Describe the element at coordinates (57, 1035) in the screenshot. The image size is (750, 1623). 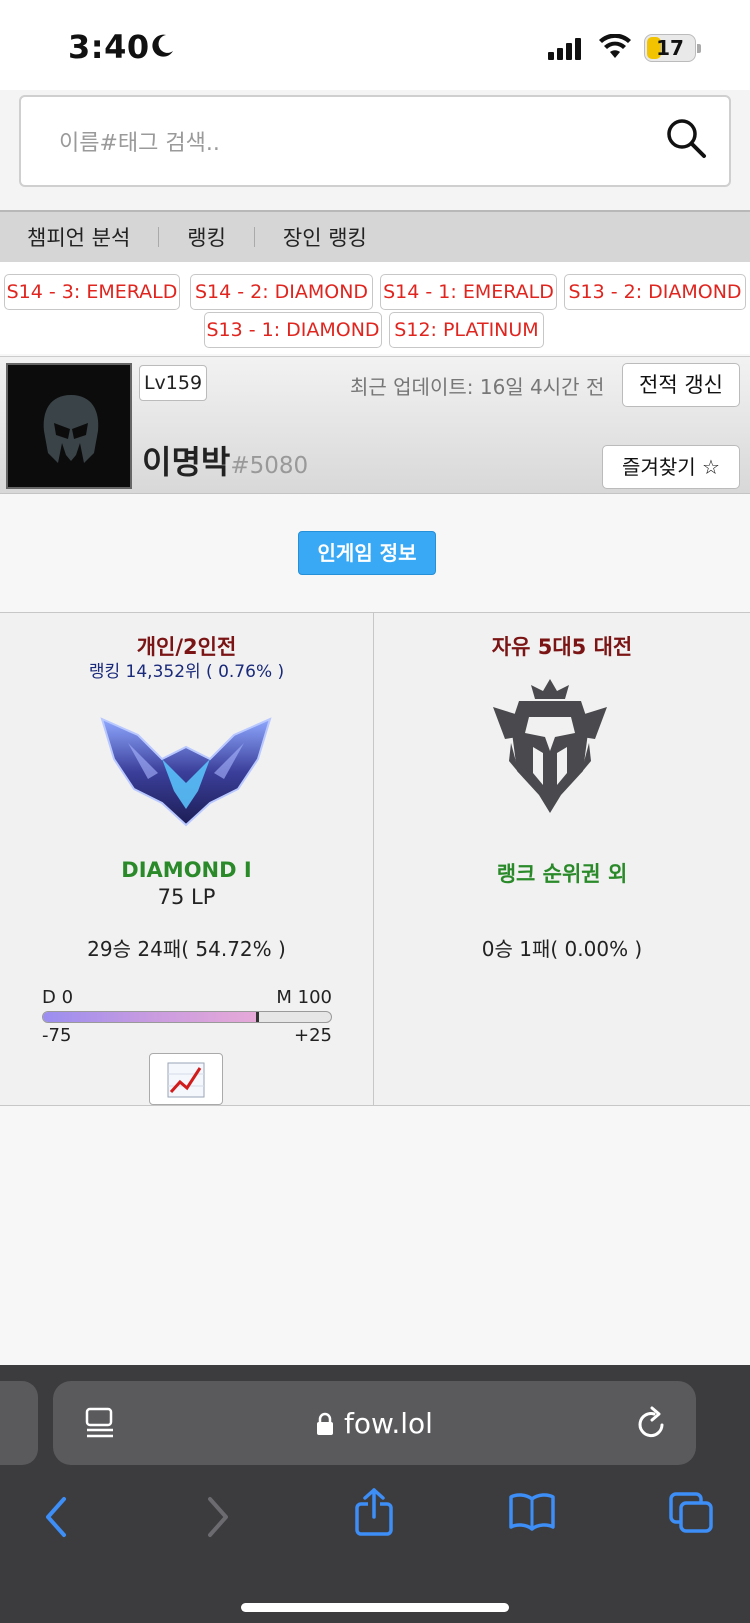
I see `bar-sub-left: -75` at that location.